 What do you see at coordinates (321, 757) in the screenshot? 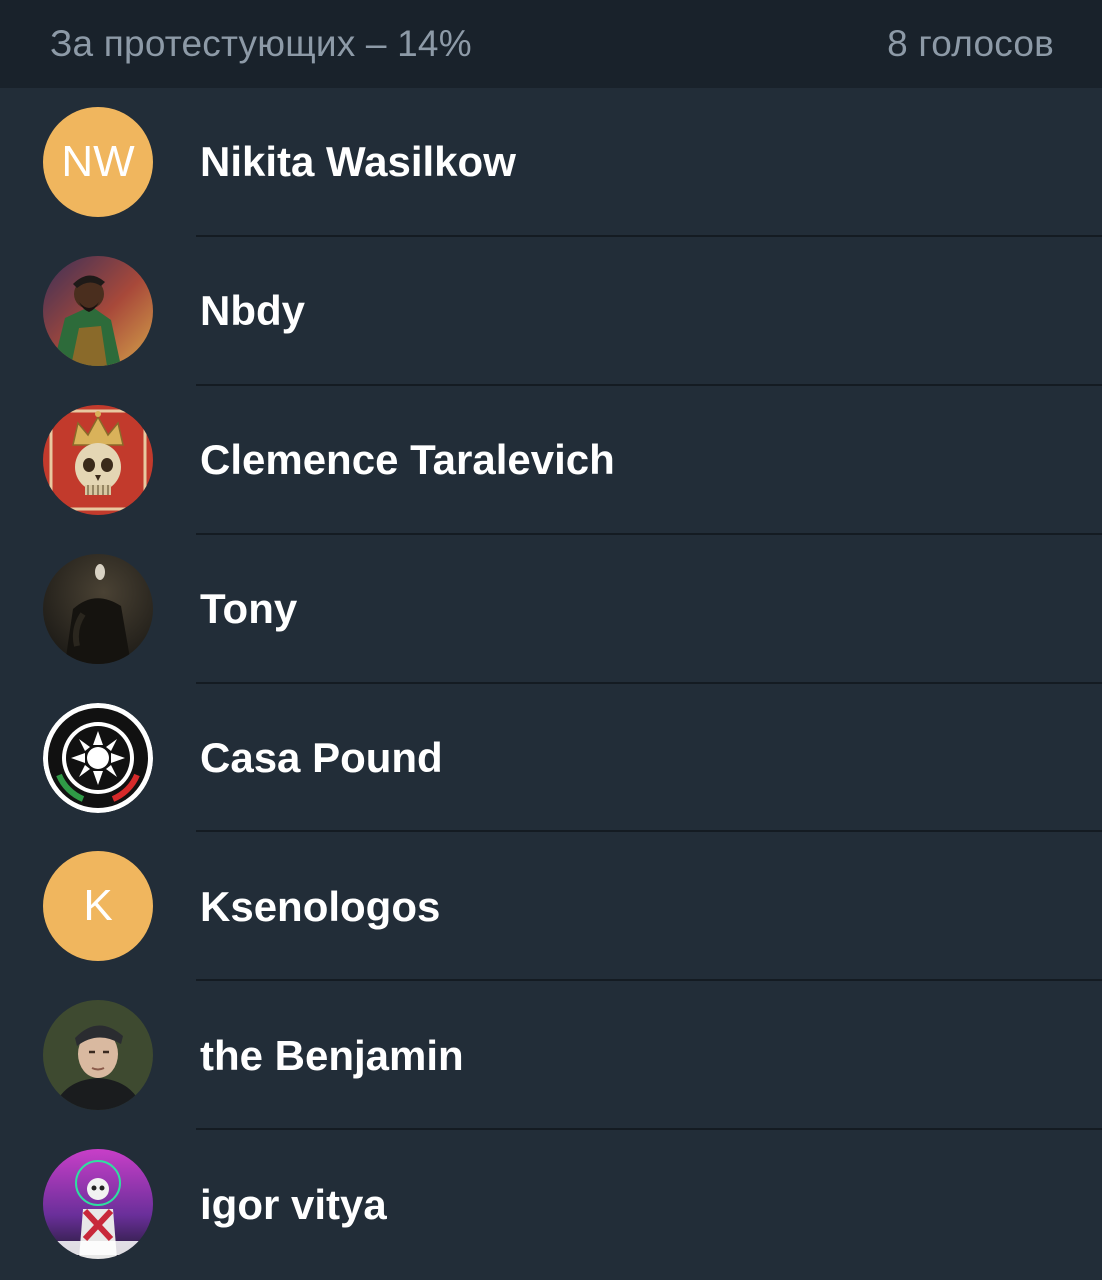
I see `voter-name: Casa Pound` at bounding box center [321, 757].